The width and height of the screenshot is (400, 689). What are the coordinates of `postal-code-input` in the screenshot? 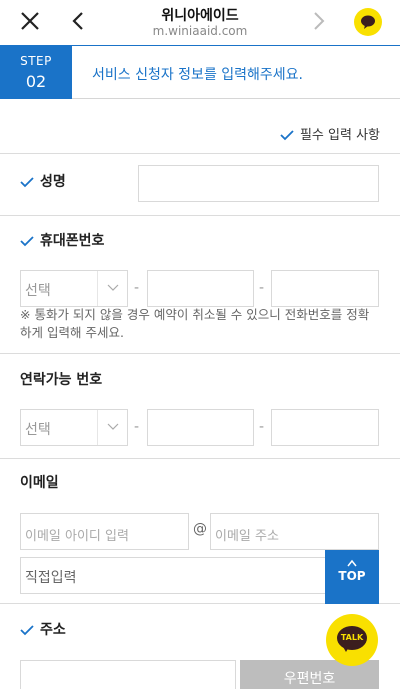 It's located at (128, 674).